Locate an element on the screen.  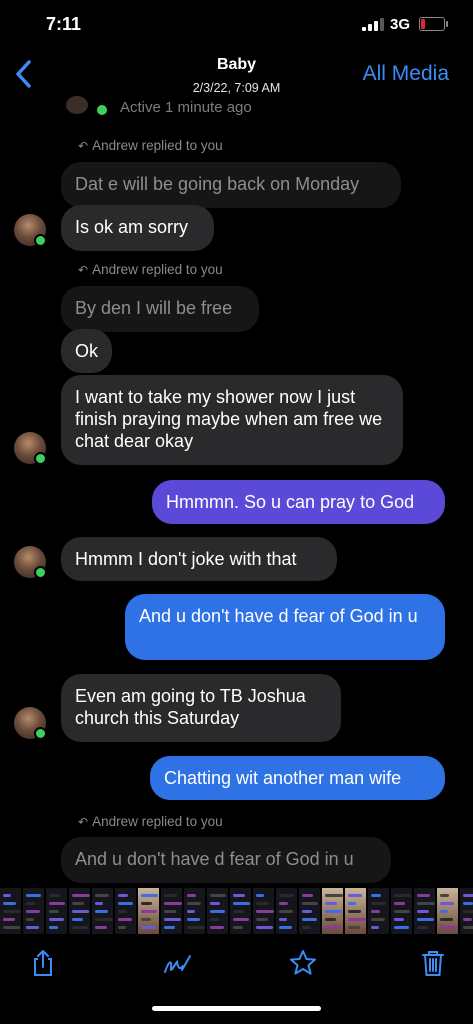
all-media-button: All Media is located at coordinates (406, 74).